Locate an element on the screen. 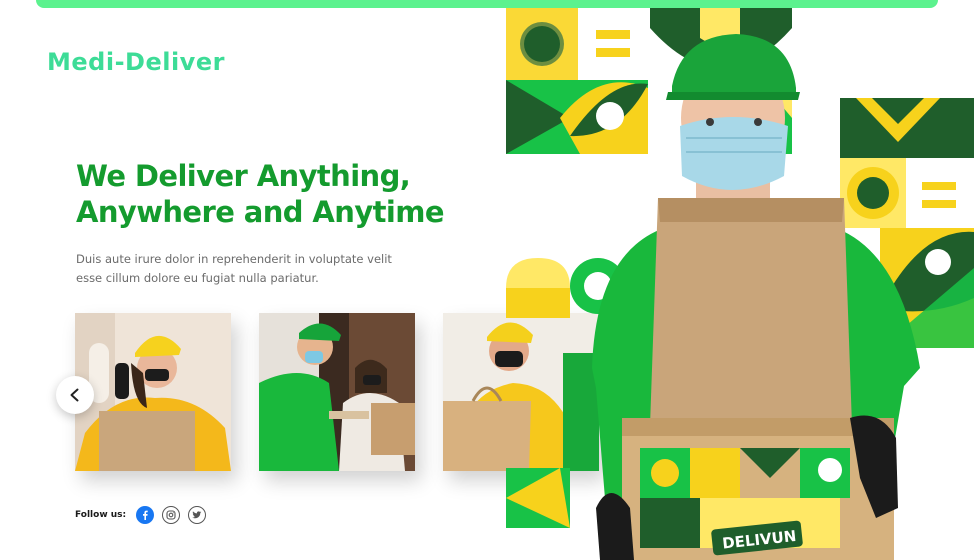 The height and width of the screenshot is (560, 974). twitter-glyph is located at coordinates (197, 515).